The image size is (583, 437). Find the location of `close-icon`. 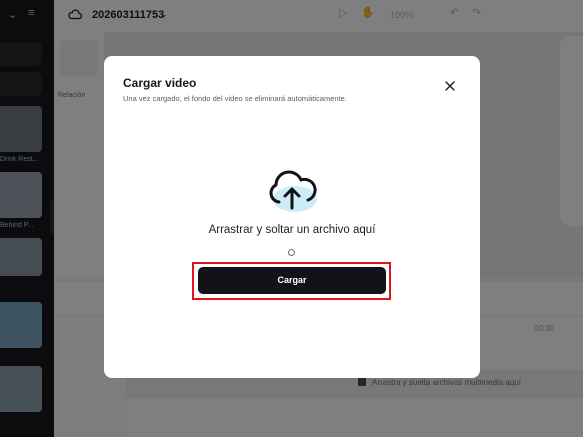

close-icon is located at coordinates (450, 86).